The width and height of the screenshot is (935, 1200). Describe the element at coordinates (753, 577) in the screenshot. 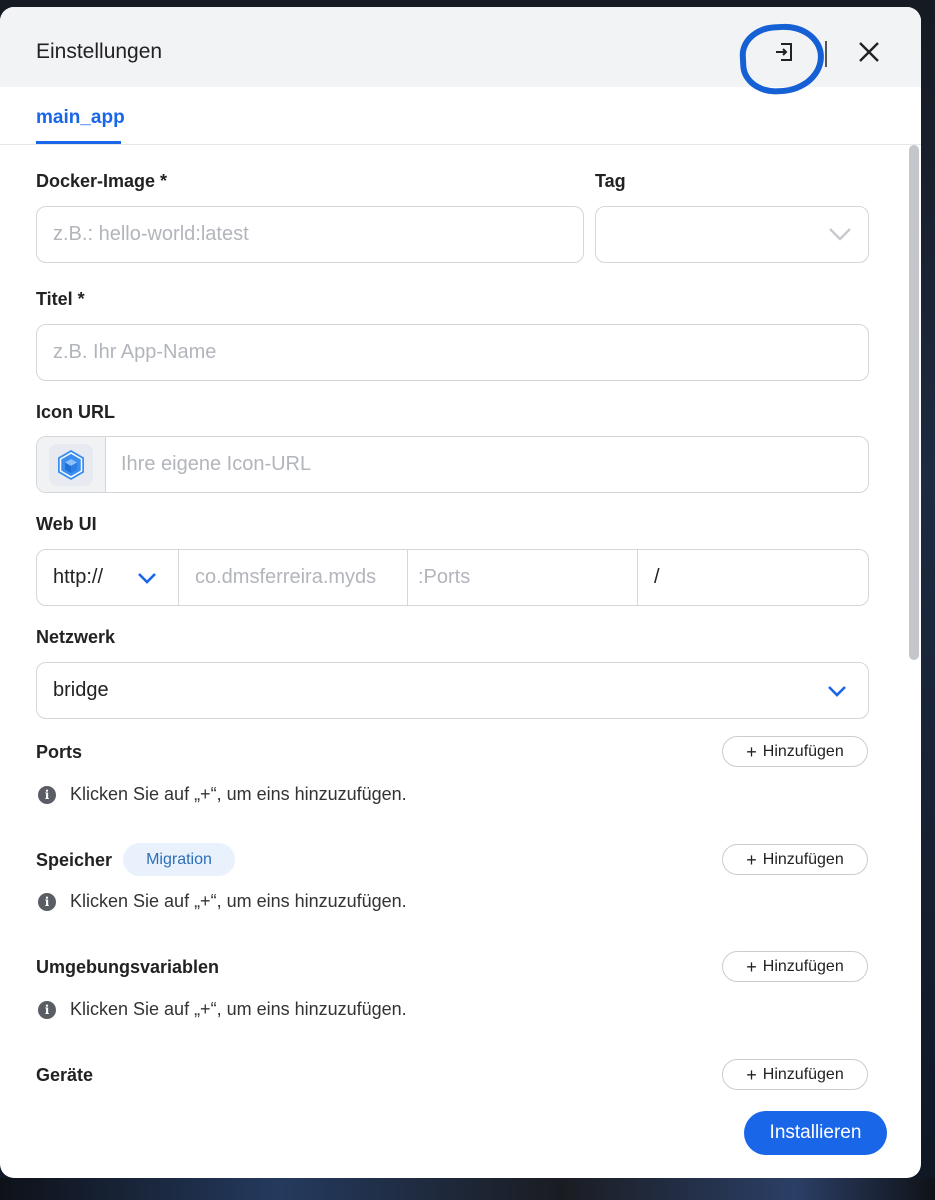

I see `path-input: /` at that location.